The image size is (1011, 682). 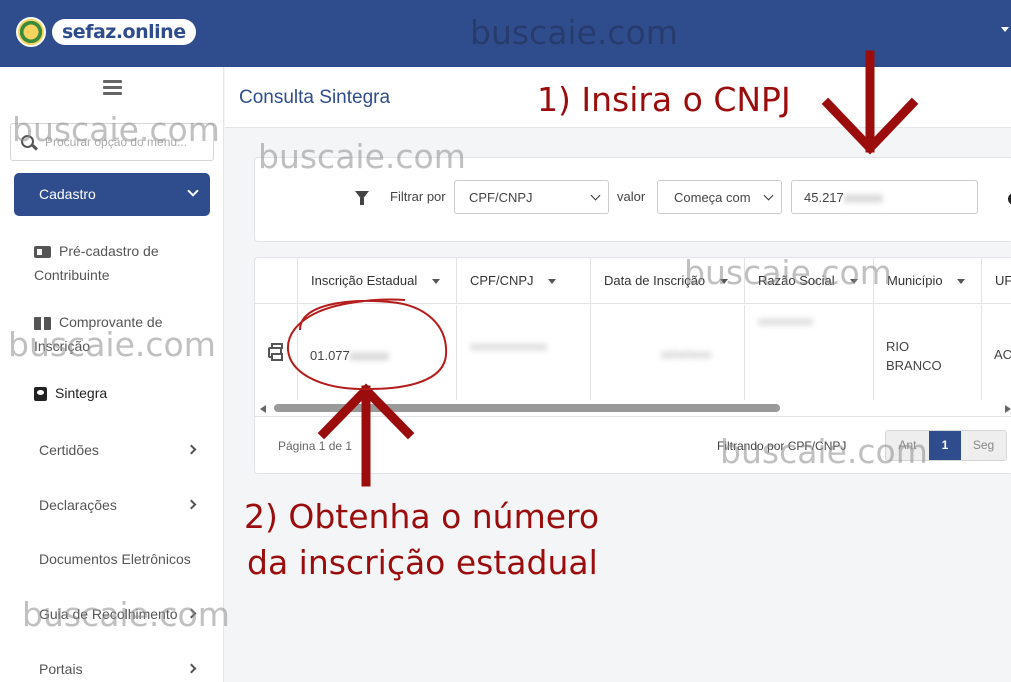 I want to click on inscricao-value: 01.077, so click(x=330, y=355).